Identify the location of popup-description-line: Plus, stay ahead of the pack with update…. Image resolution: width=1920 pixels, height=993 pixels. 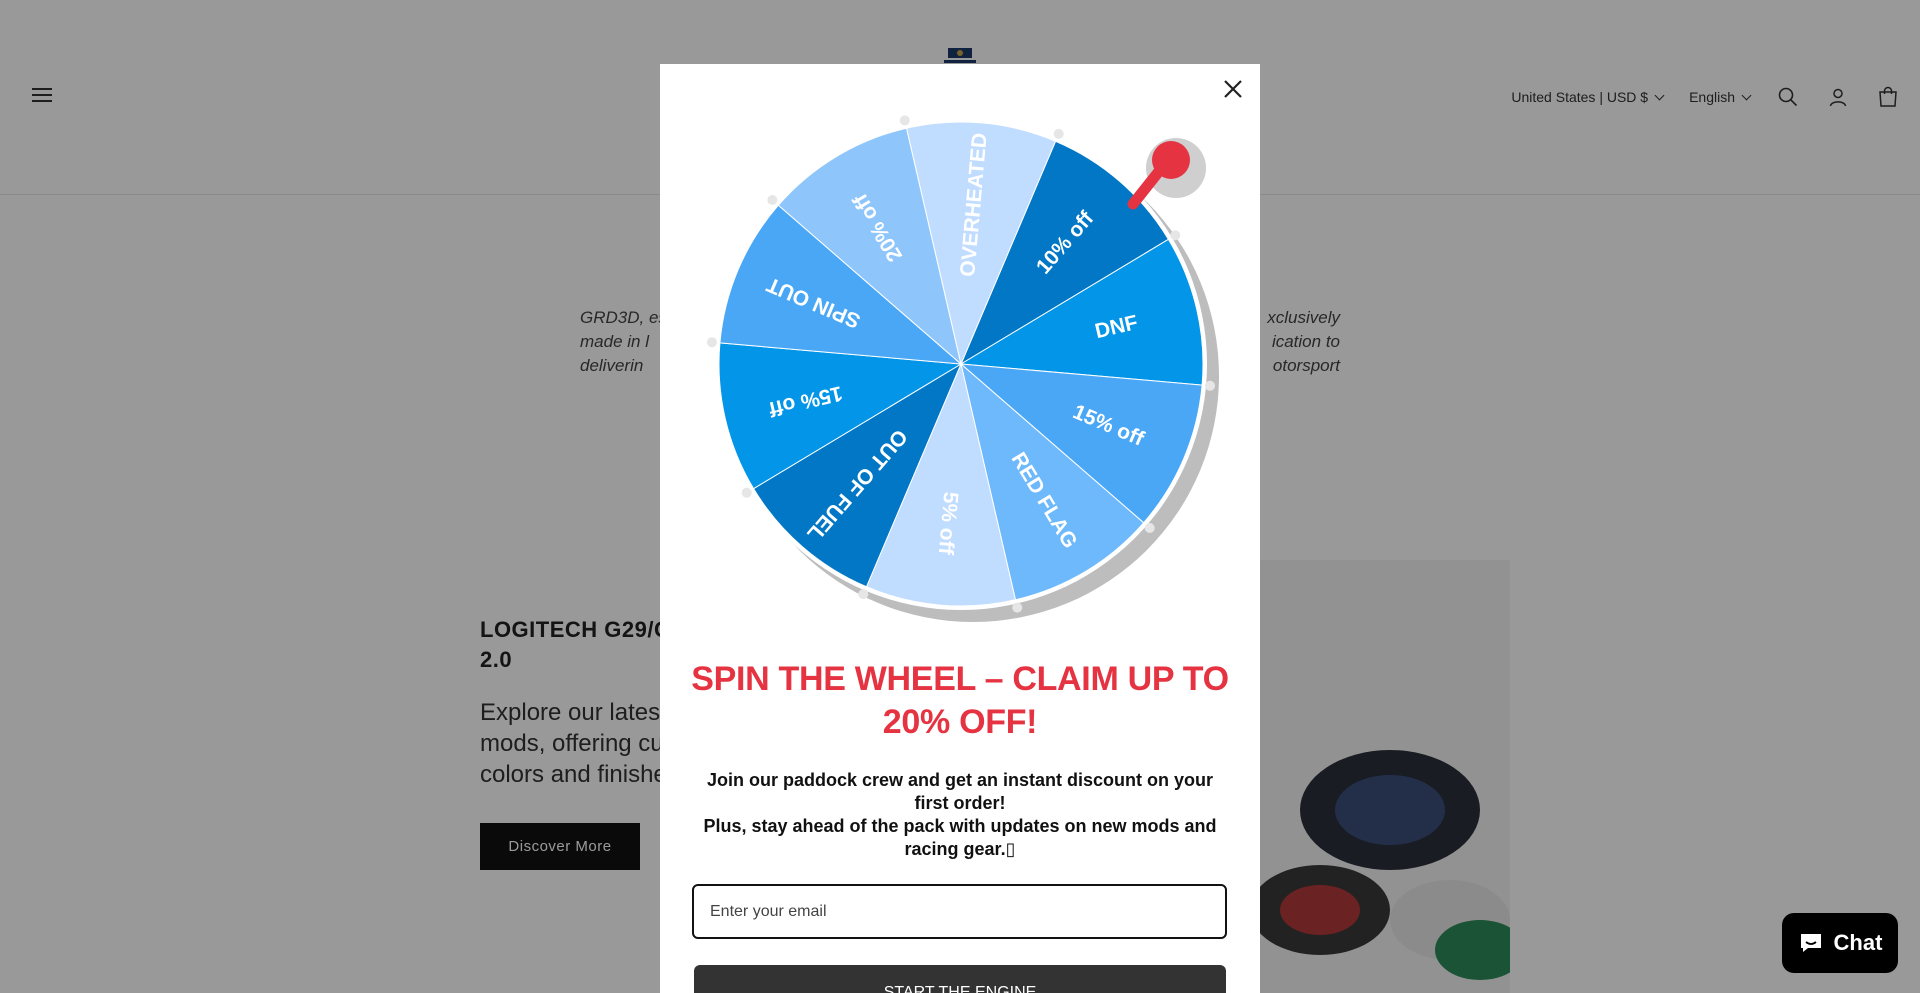
(960, 837).